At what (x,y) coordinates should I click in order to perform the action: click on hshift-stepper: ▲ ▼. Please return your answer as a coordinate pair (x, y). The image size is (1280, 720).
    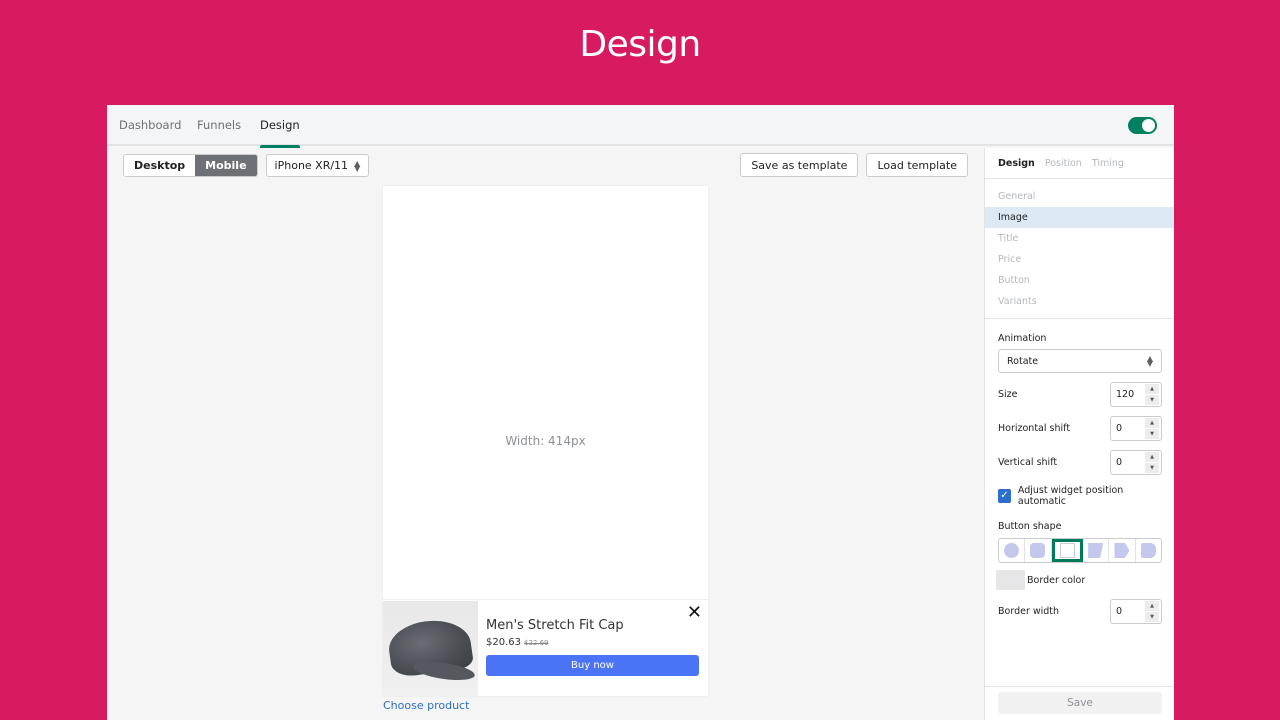
    Looking at the image, I should click on (1152, 428).